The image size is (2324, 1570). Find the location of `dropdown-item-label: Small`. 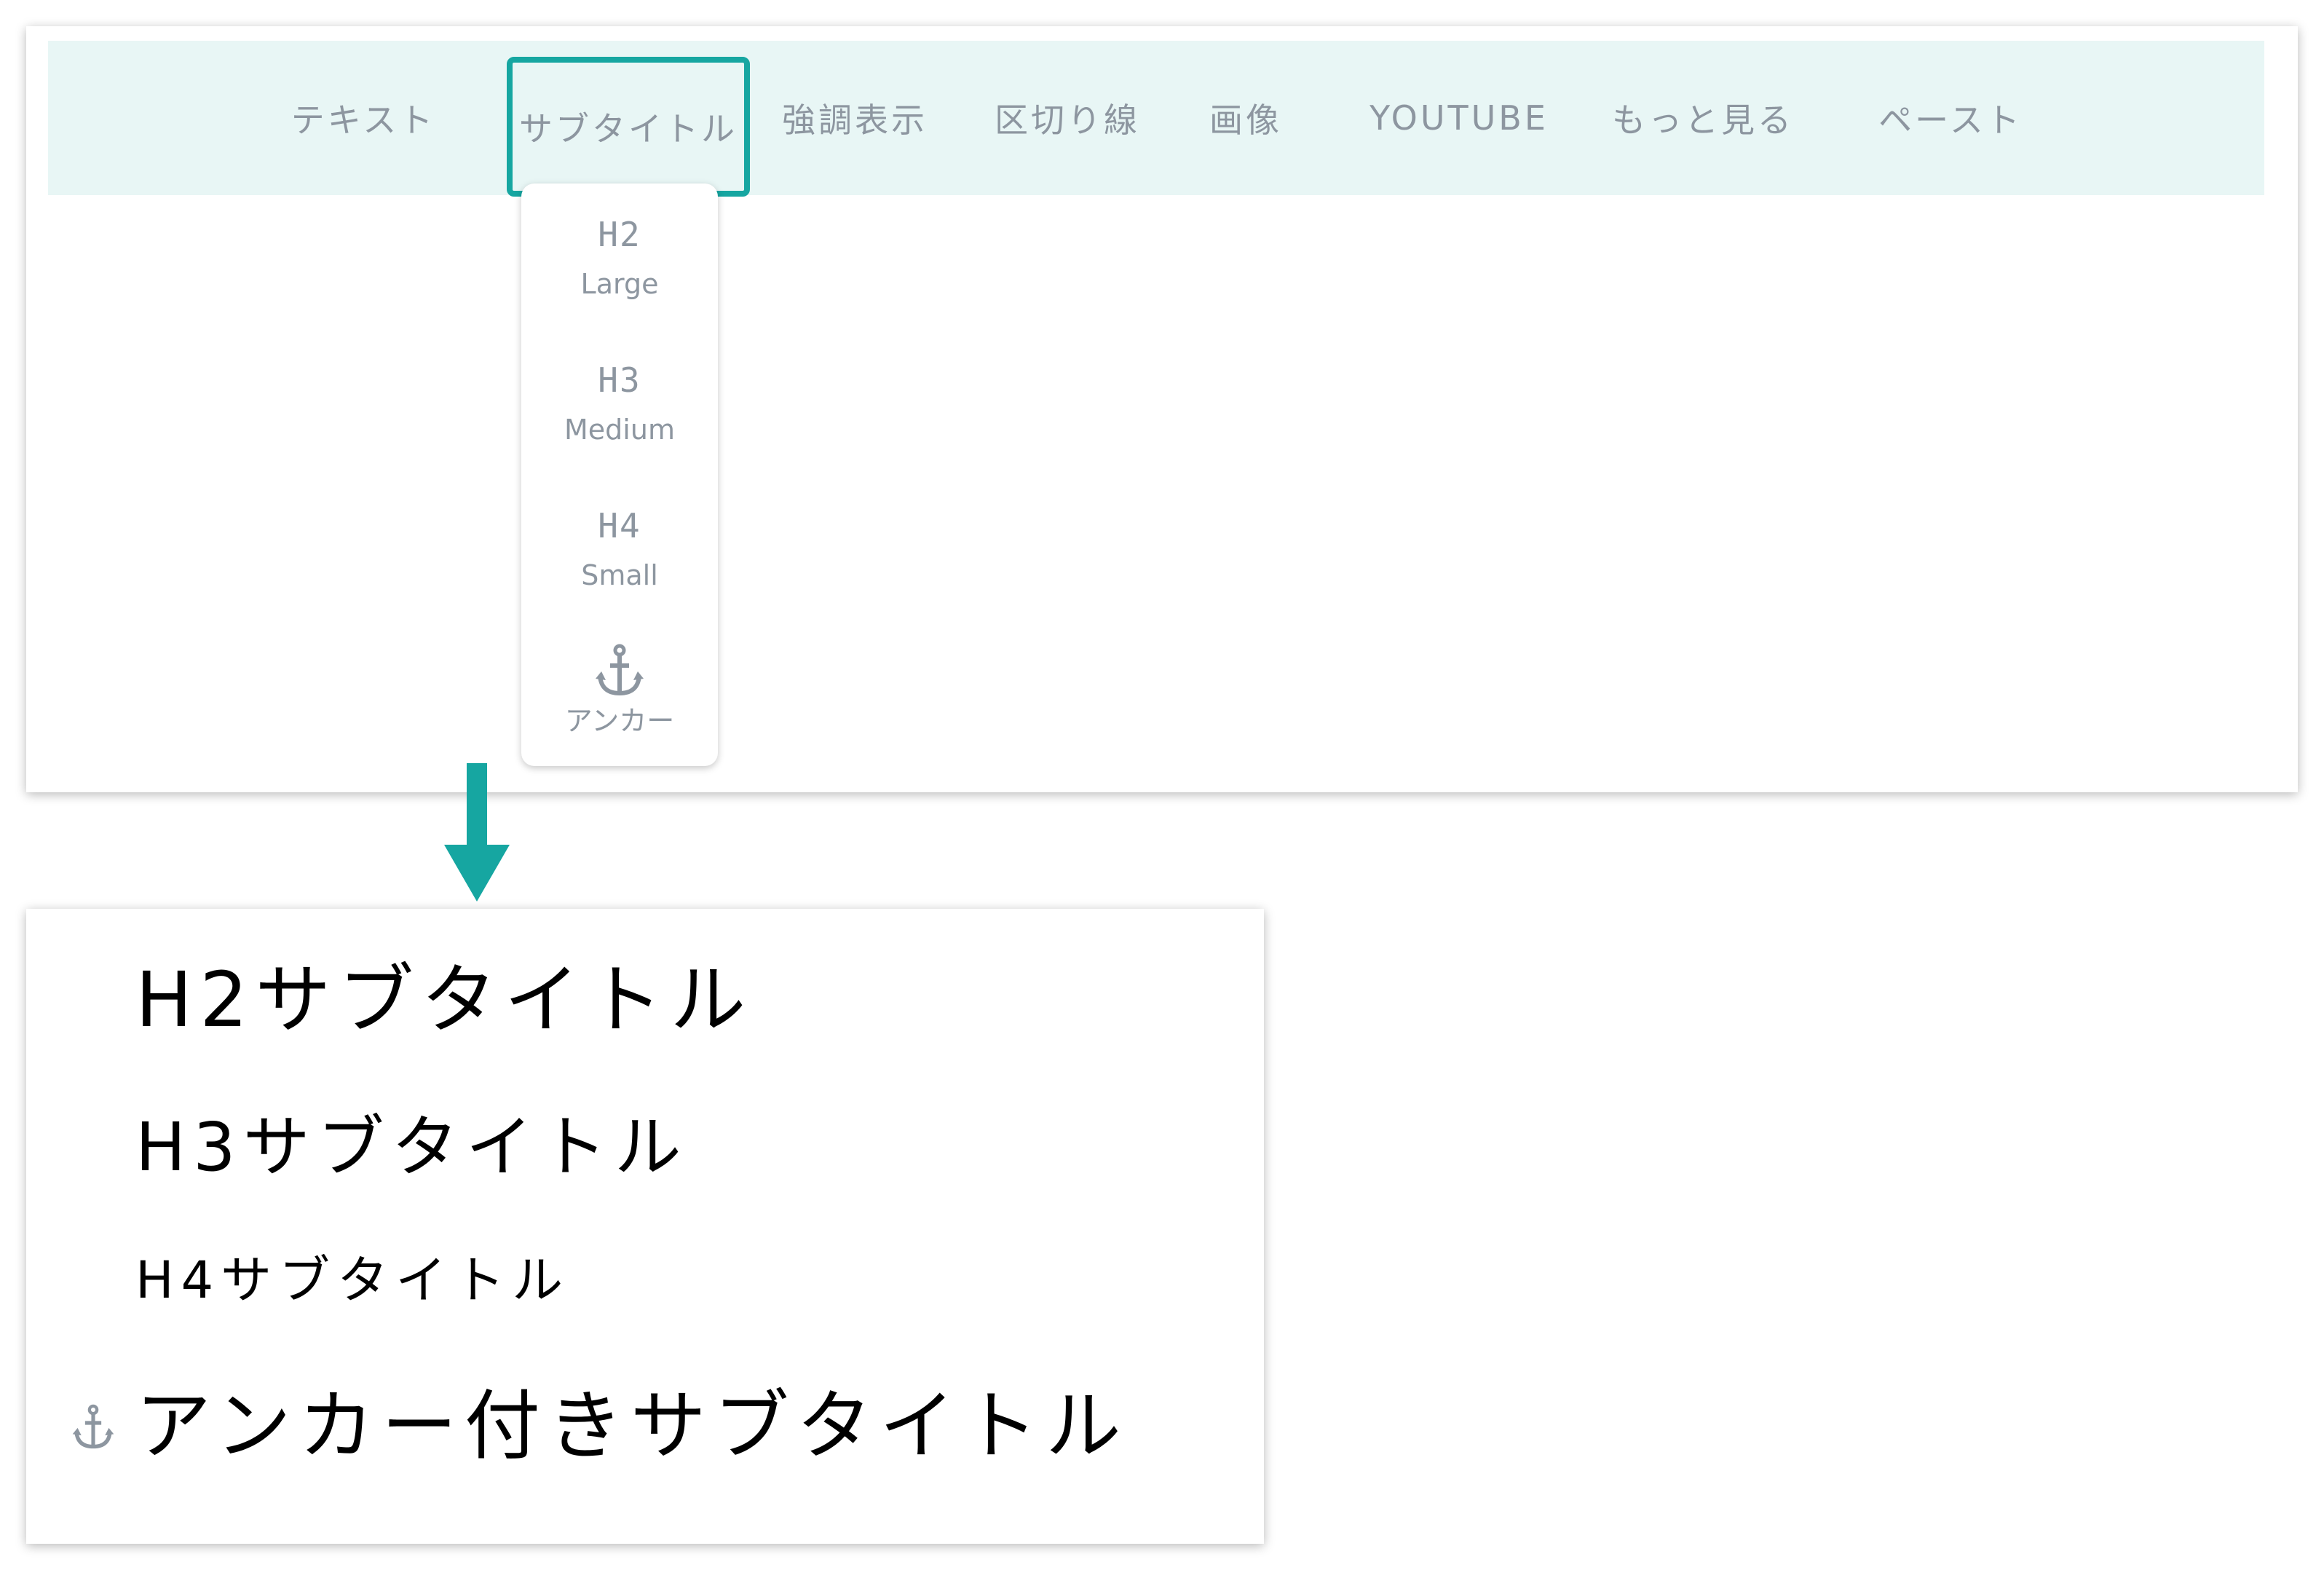

dropdown-item-label: Small is located at coordinates (619, 575).